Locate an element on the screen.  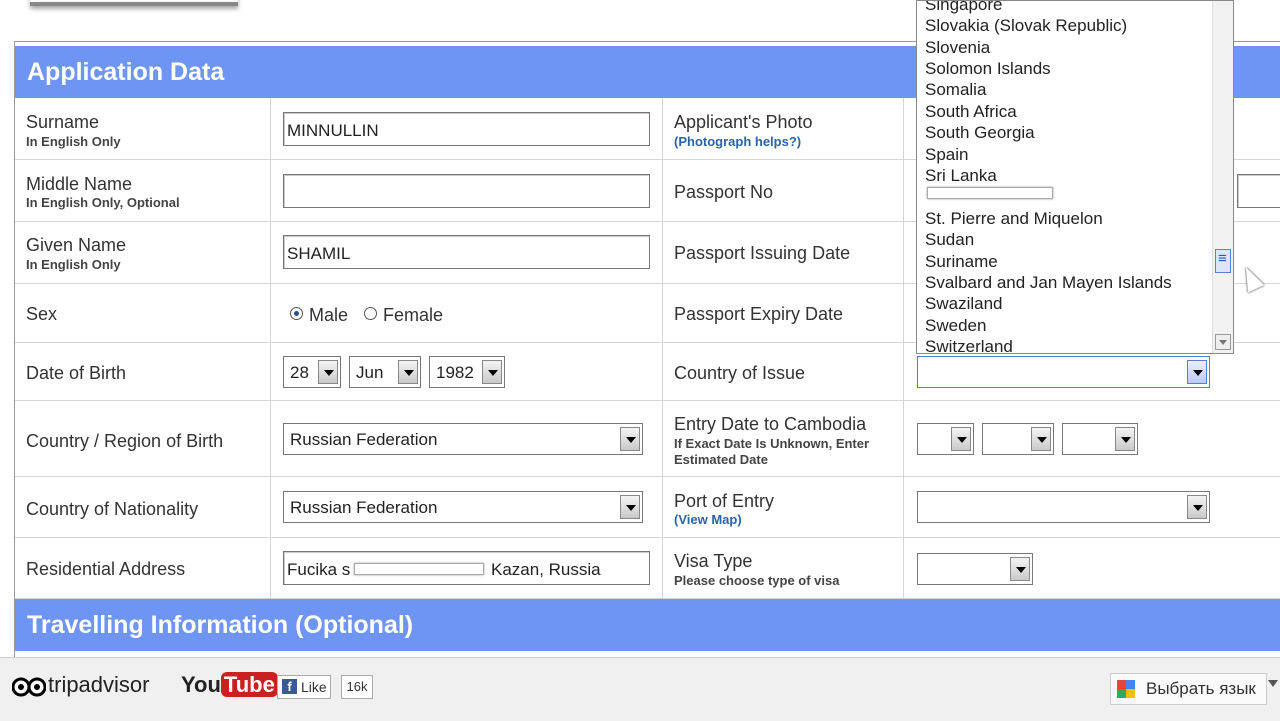
youtube-you: You is located at coordinates (201, 684).